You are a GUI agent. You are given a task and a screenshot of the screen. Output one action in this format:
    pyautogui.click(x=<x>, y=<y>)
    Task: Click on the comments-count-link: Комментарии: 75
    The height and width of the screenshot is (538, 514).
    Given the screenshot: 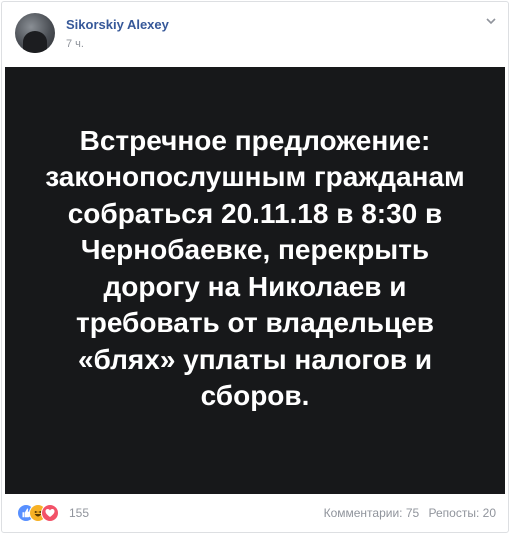 What is the action you would take?
    pyautogui.click(x=372, y=513)
    